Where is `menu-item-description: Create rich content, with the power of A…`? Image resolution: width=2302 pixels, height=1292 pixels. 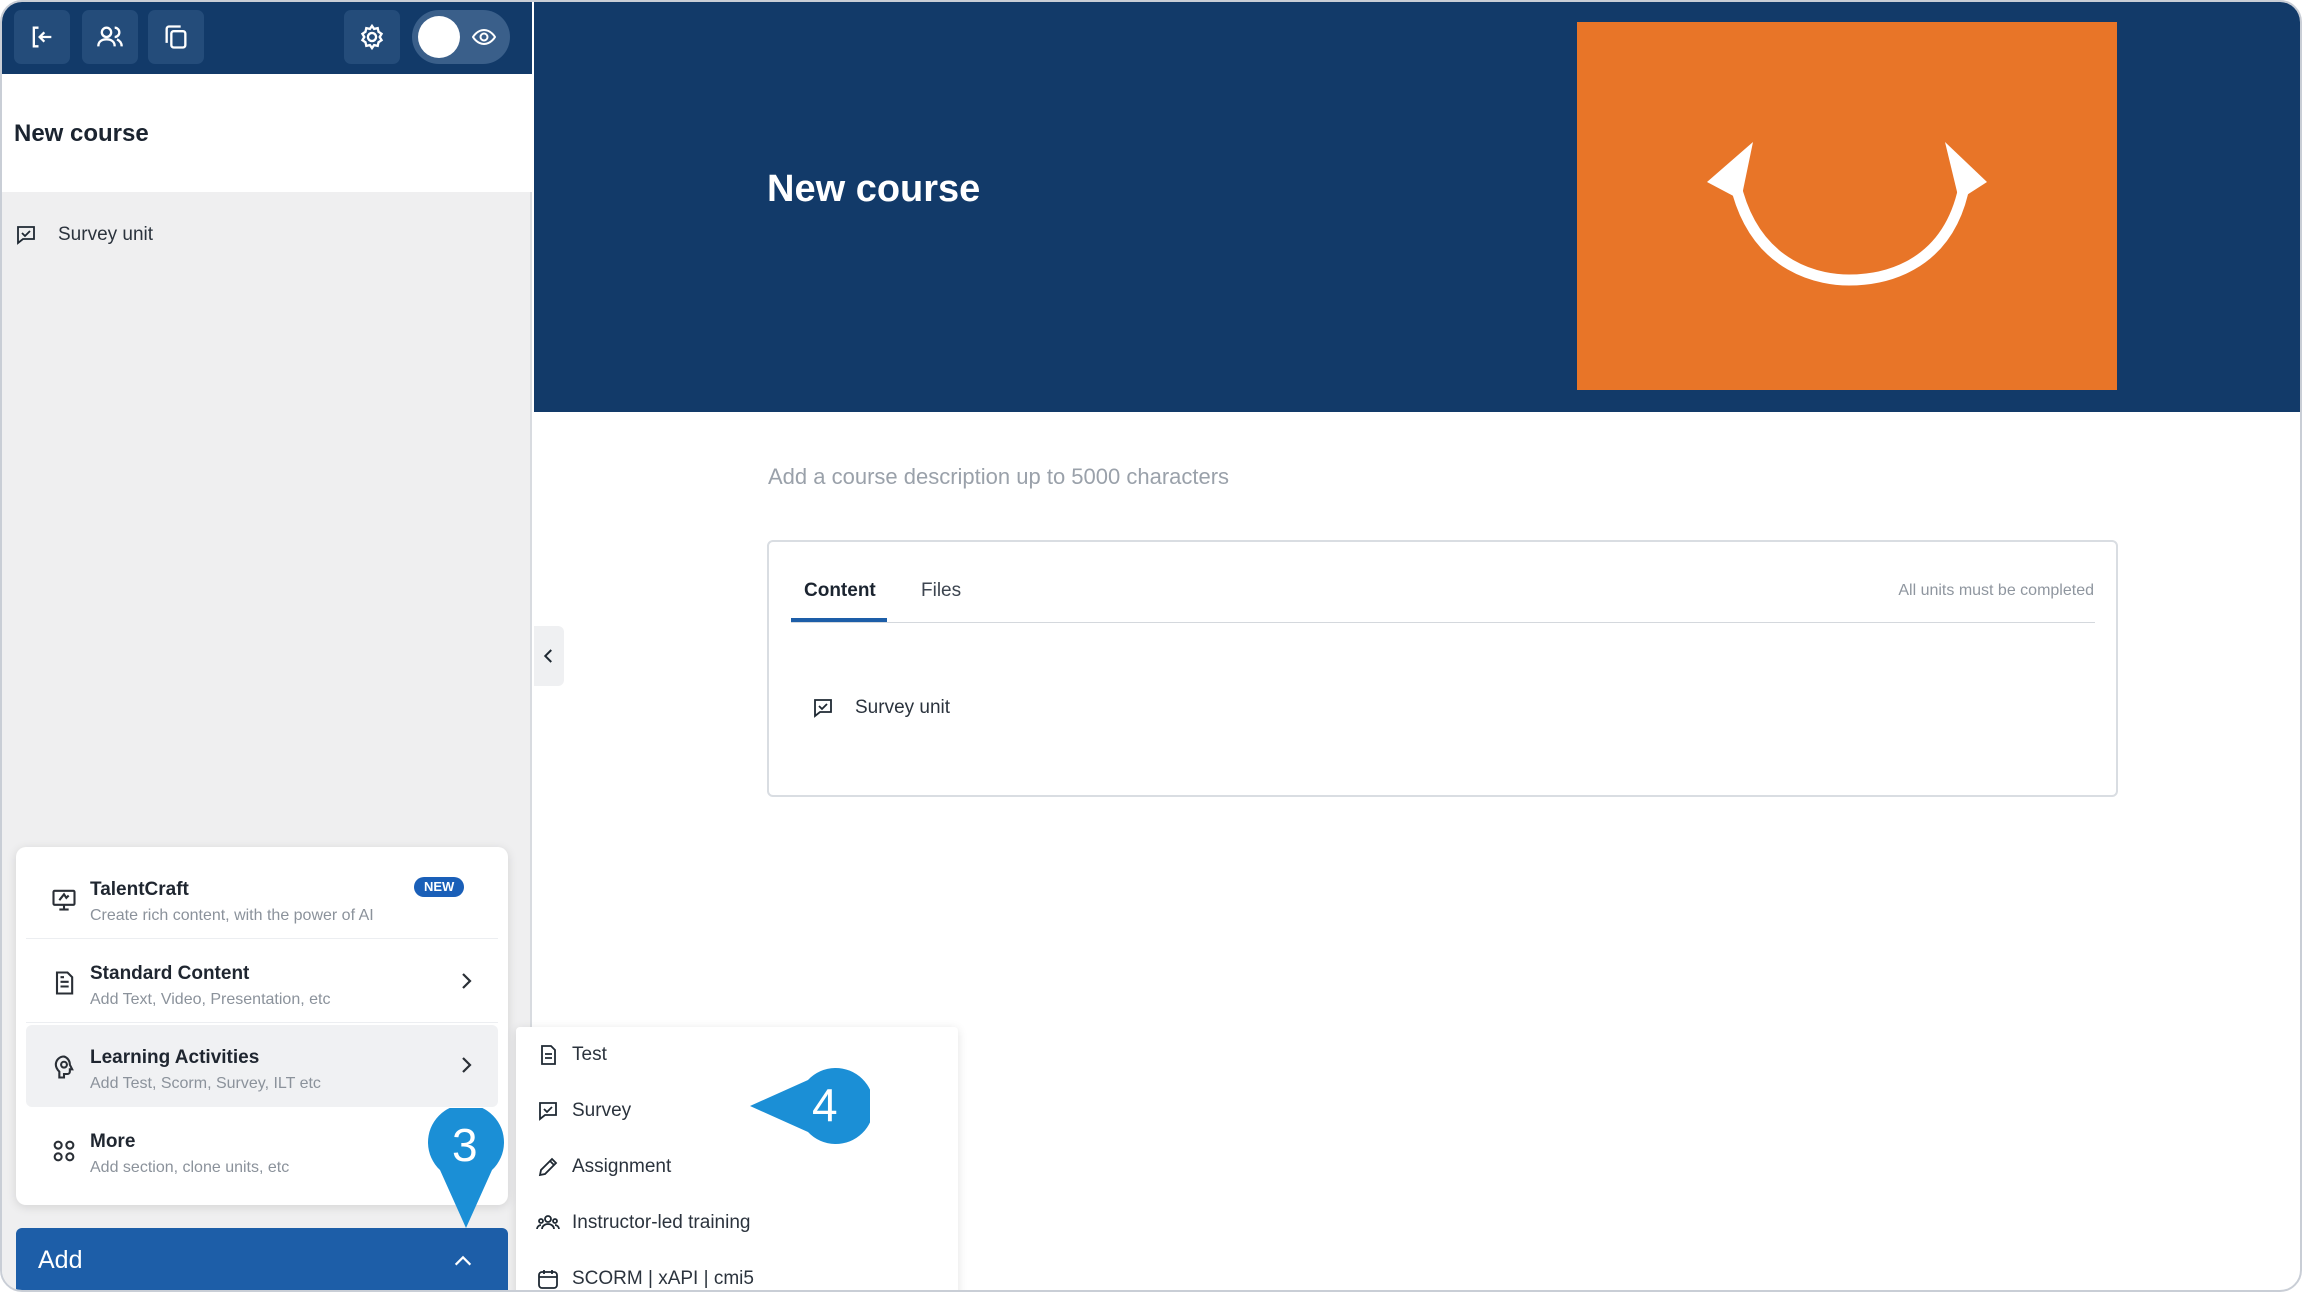
menu-item-description: Create rich content, with the power of A… is located at coordinates (232, 915).